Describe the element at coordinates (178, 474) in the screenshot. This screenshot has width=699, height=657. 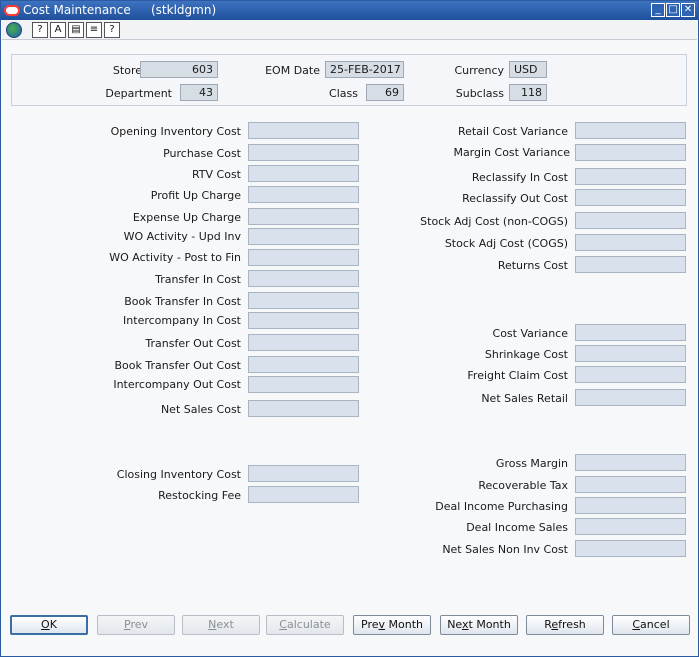
I see `closing-inventory-cost-label: Closing Inventory Cost` at that location.